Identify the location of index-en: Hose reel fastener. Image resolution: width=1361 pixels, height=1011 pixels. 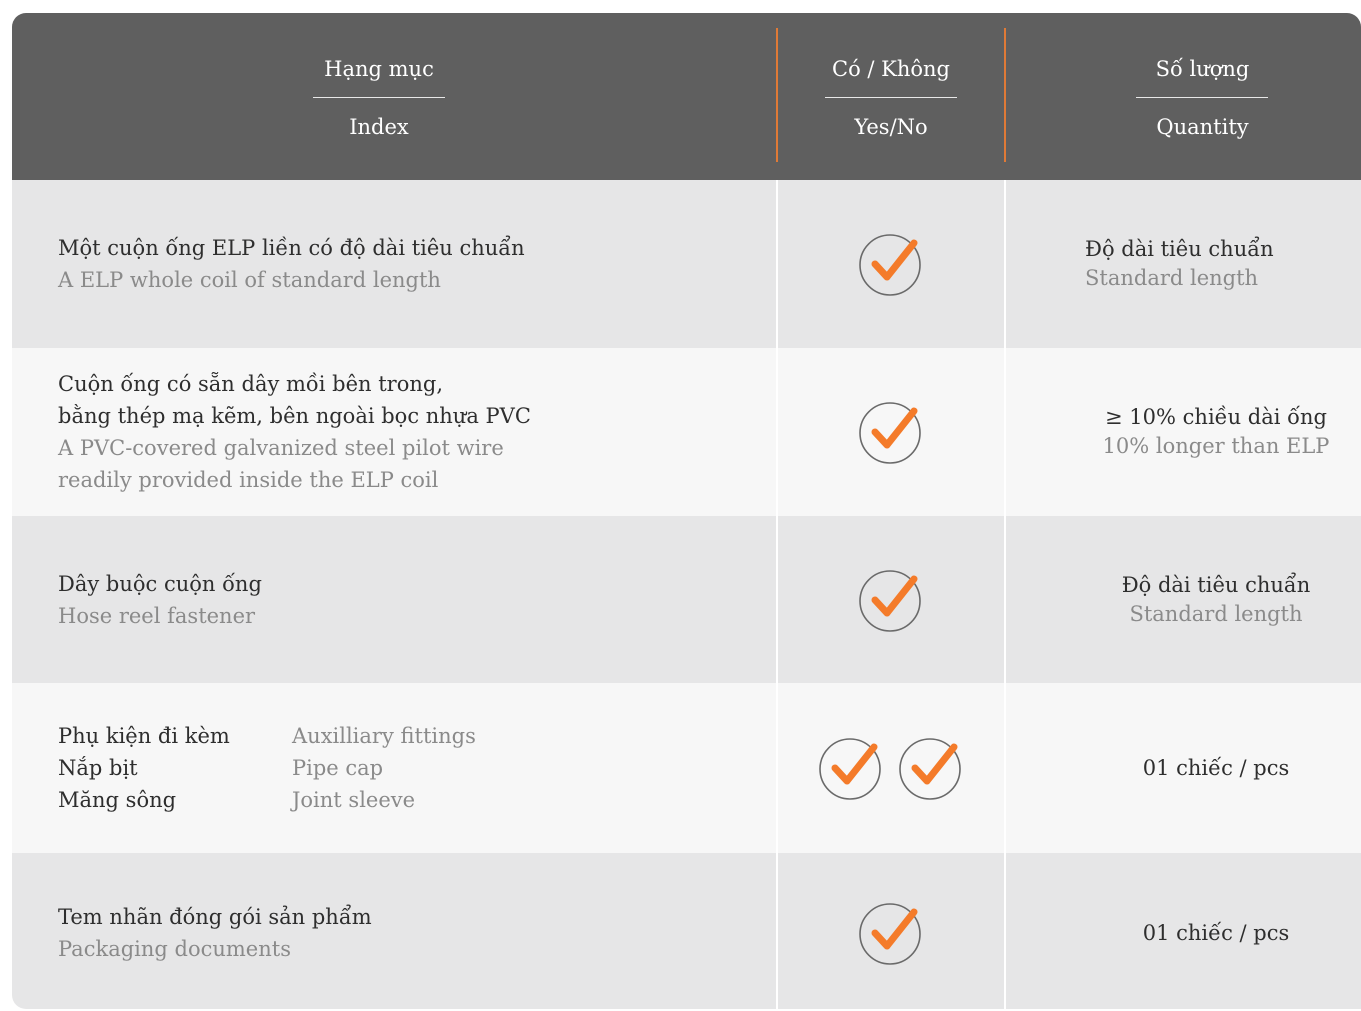
(157, 615).